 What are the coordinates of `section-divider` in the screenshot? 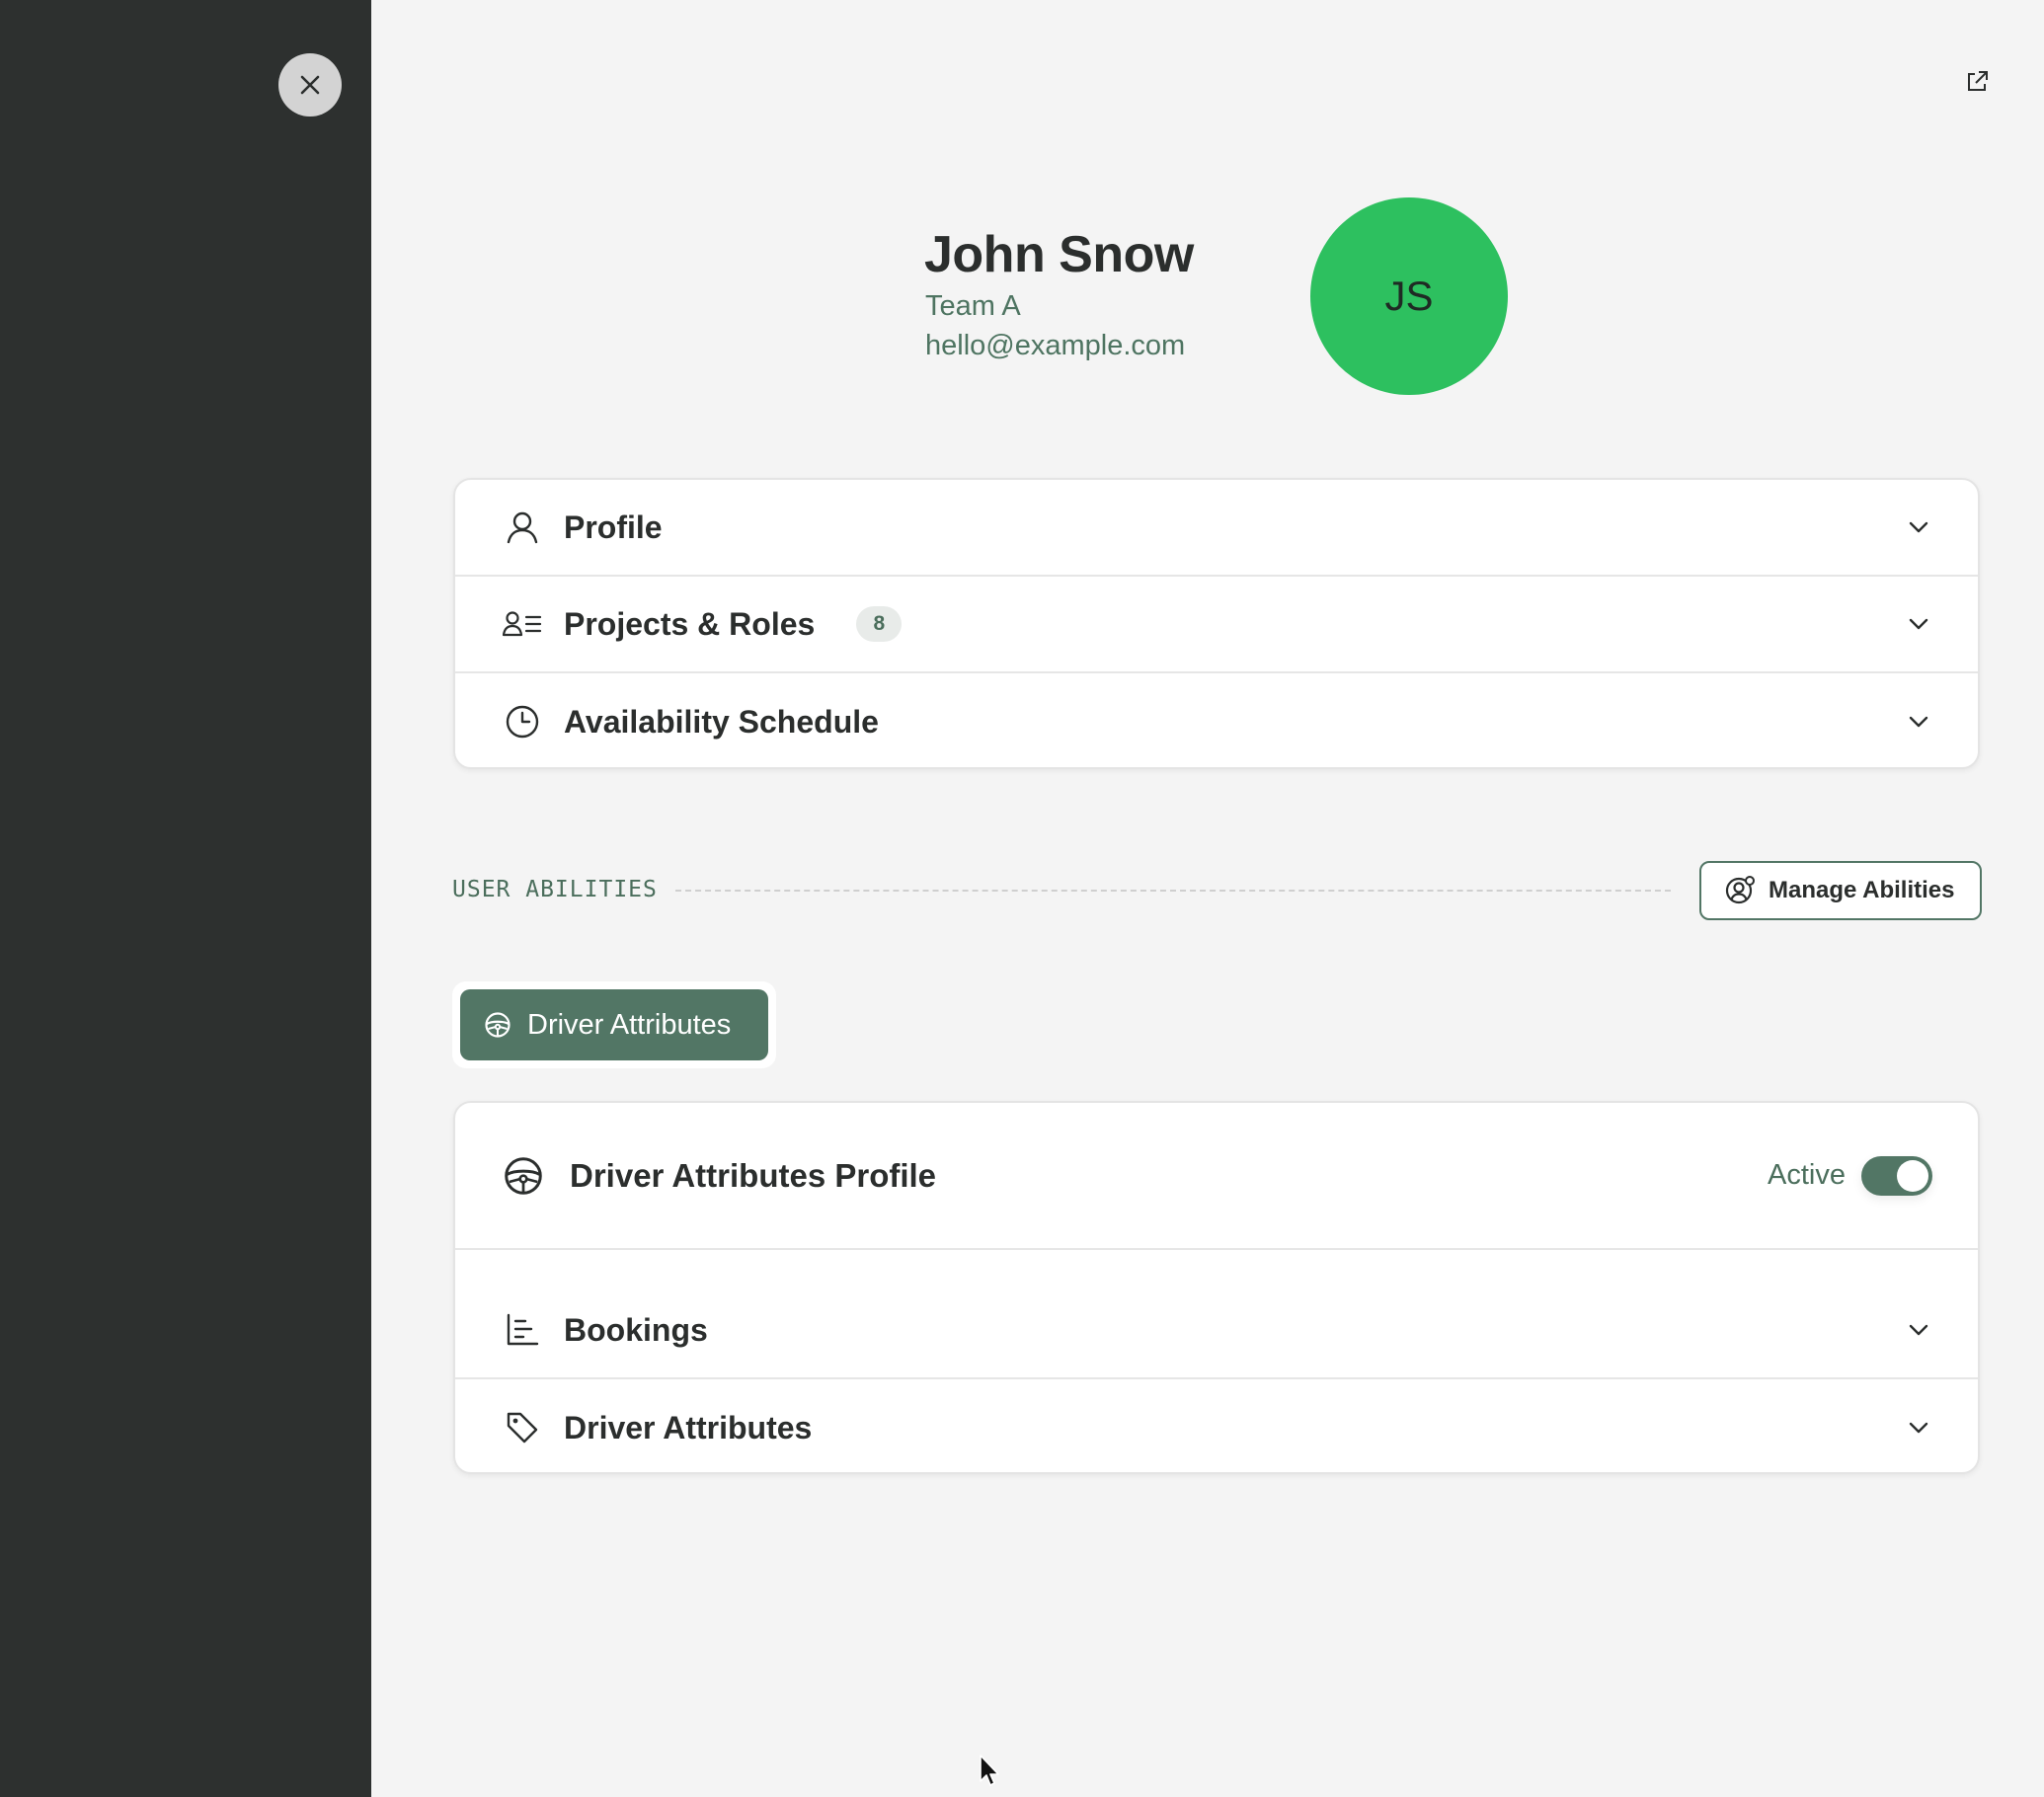 It's located at (1173, 891).